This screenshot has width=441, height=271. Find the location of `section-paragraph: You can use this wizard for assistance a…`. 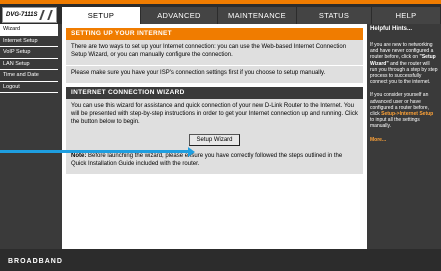

section-paragraph: You can use this wizard for assistance a… is located at coordinates (214, 114).